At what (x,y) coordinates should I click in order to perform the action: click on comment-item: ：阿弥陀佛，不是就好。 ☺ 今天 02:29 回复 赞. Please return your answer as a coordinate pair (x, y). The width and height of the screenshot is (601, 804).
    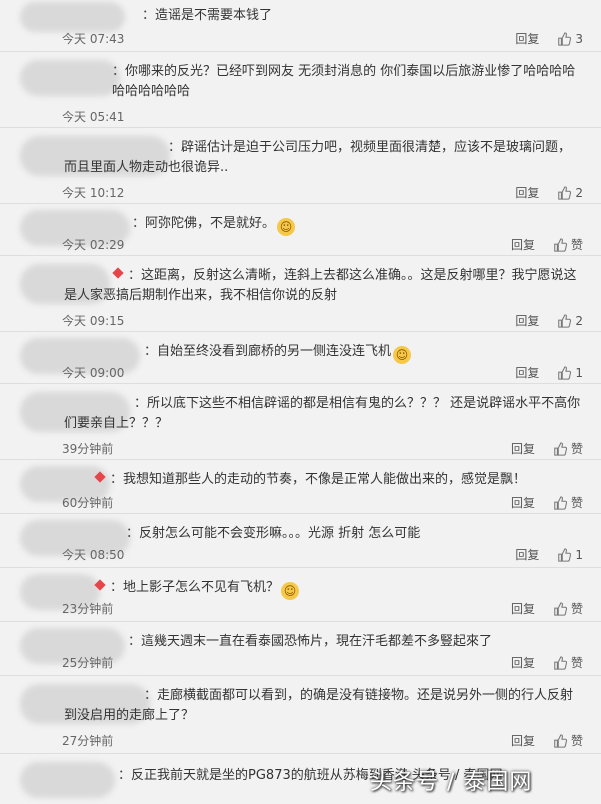
    Looking at the image, I should click on (300, 230).